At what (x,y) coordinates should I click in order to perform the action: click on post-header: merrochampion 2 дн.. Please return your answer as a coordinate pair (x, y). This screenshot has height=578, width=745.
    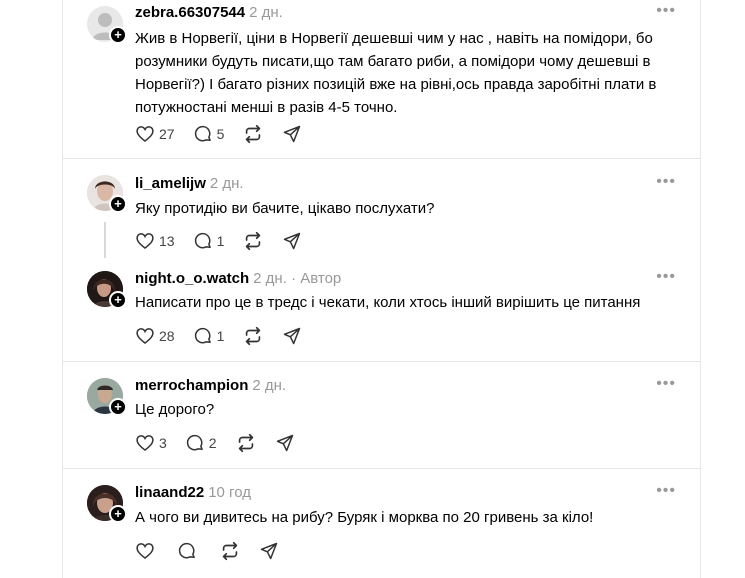
    Looking at the image, I should click on (210, 385).